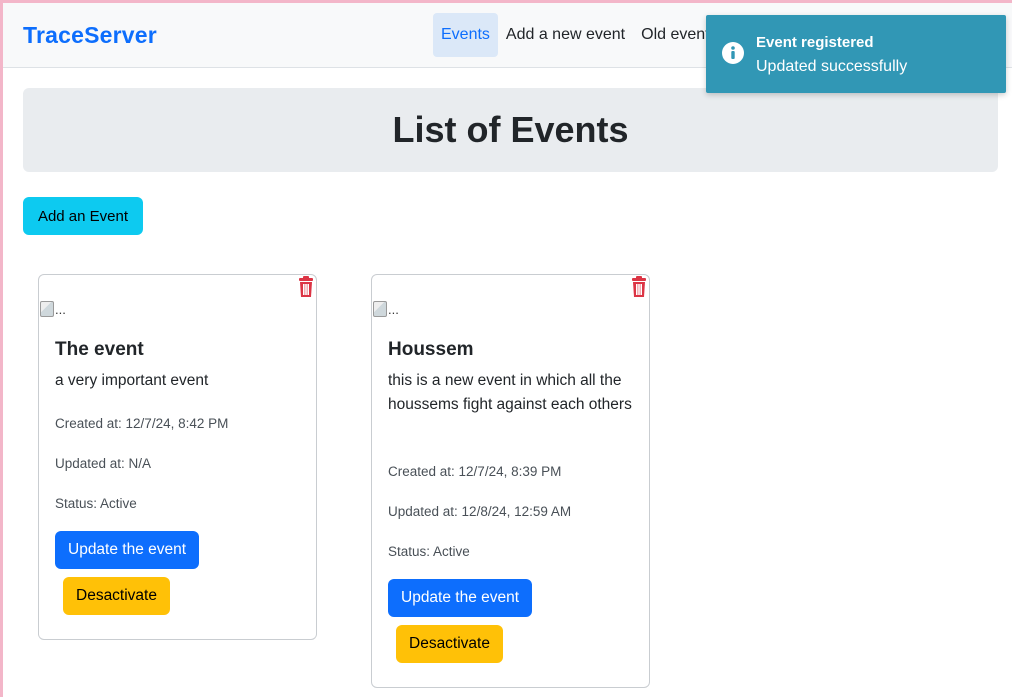  I want to click on brand-logo: TraceServer, so click(90, 35).